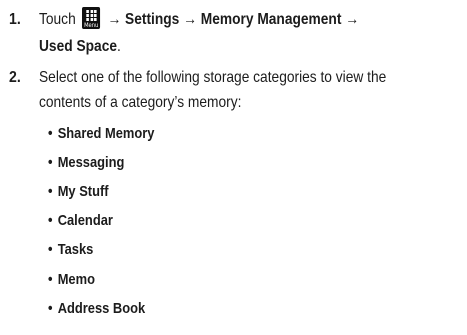 This screenshot has height=335, width=467. I want to click on list-item: • Address Book, so click(97, 308).